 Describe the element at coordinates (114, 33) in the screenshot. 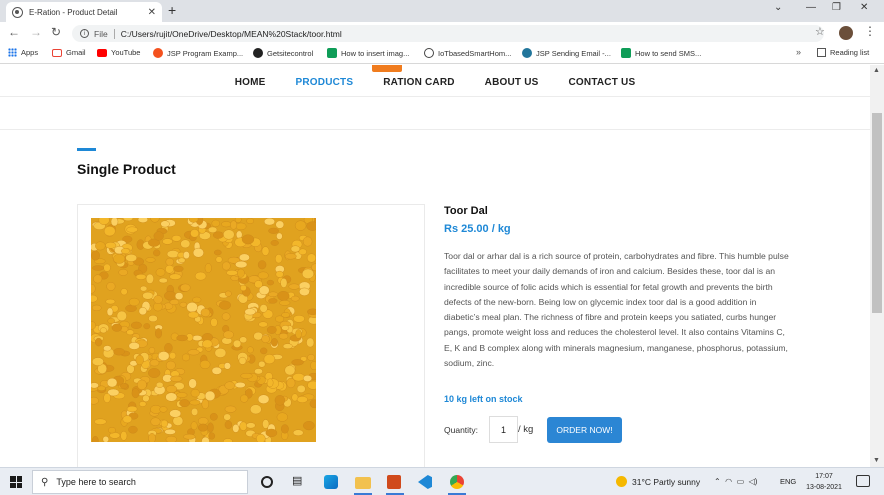

I see `url-separator` at that location.